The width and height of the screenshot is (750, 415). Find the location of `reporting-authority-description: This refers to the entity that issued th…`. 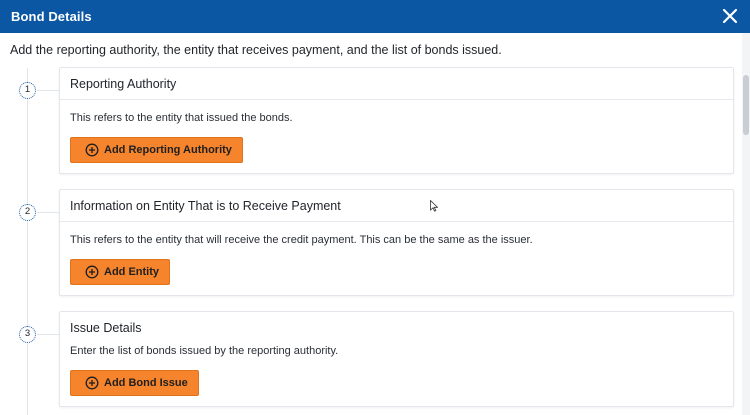

reporting-authority-description: This refers to the entity that issued th… is located at coordinates (181, 118).